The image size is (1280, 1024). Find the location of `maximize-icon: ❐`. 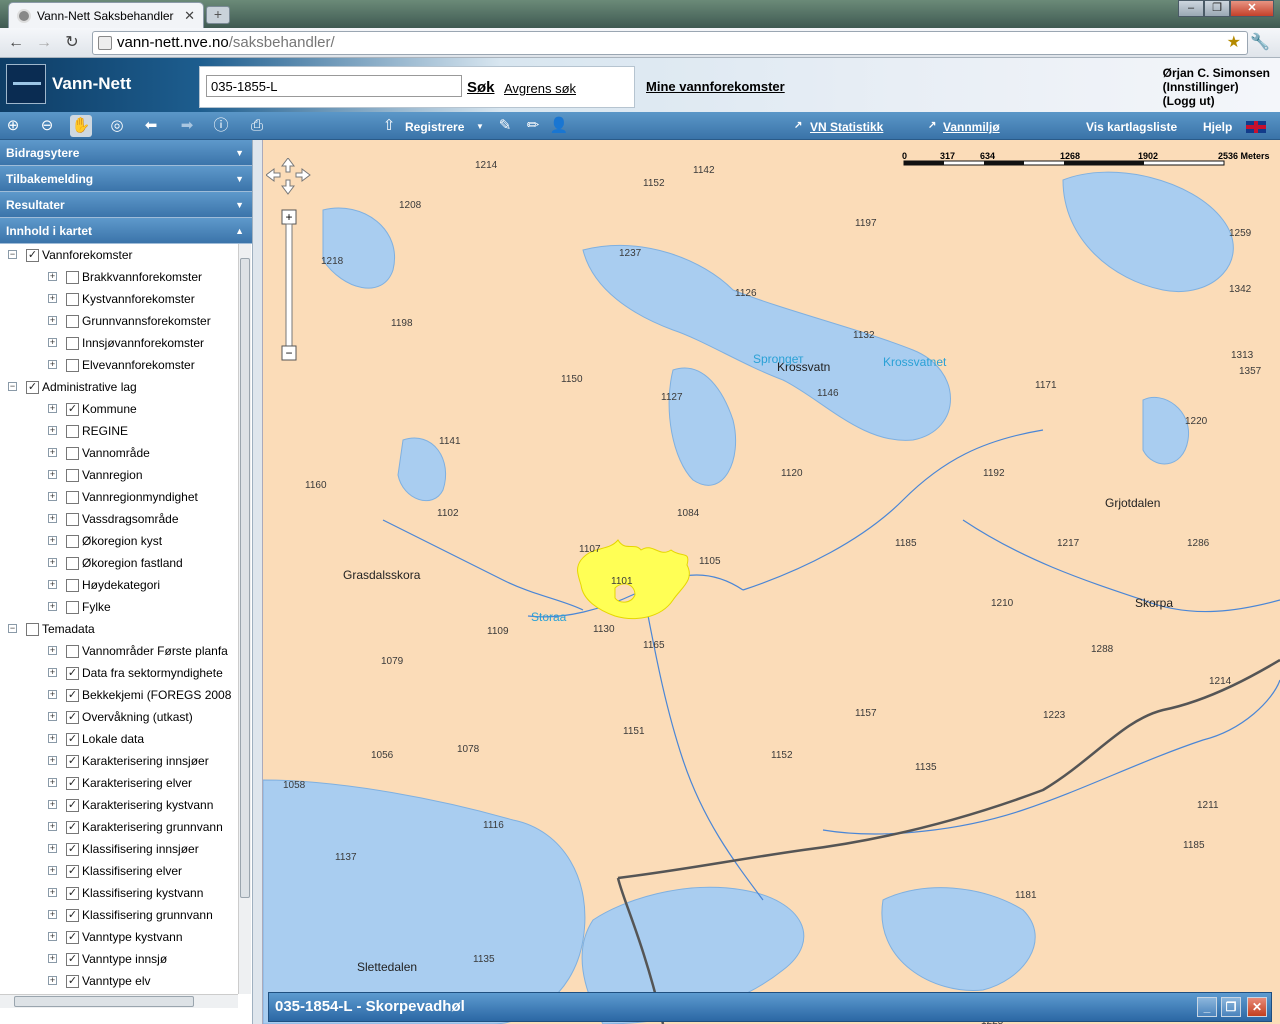

maximize-icon: ❐ is located at coordinates (1217, 8).